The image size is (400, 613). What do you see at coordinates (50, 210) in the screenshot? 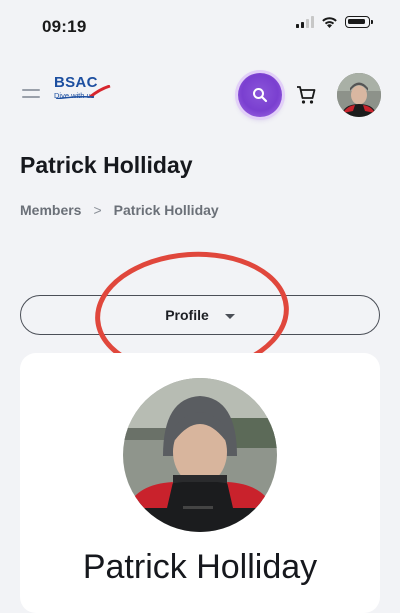
I see `breadcrumb-members-link: Members` at bounding box center [50, 210].